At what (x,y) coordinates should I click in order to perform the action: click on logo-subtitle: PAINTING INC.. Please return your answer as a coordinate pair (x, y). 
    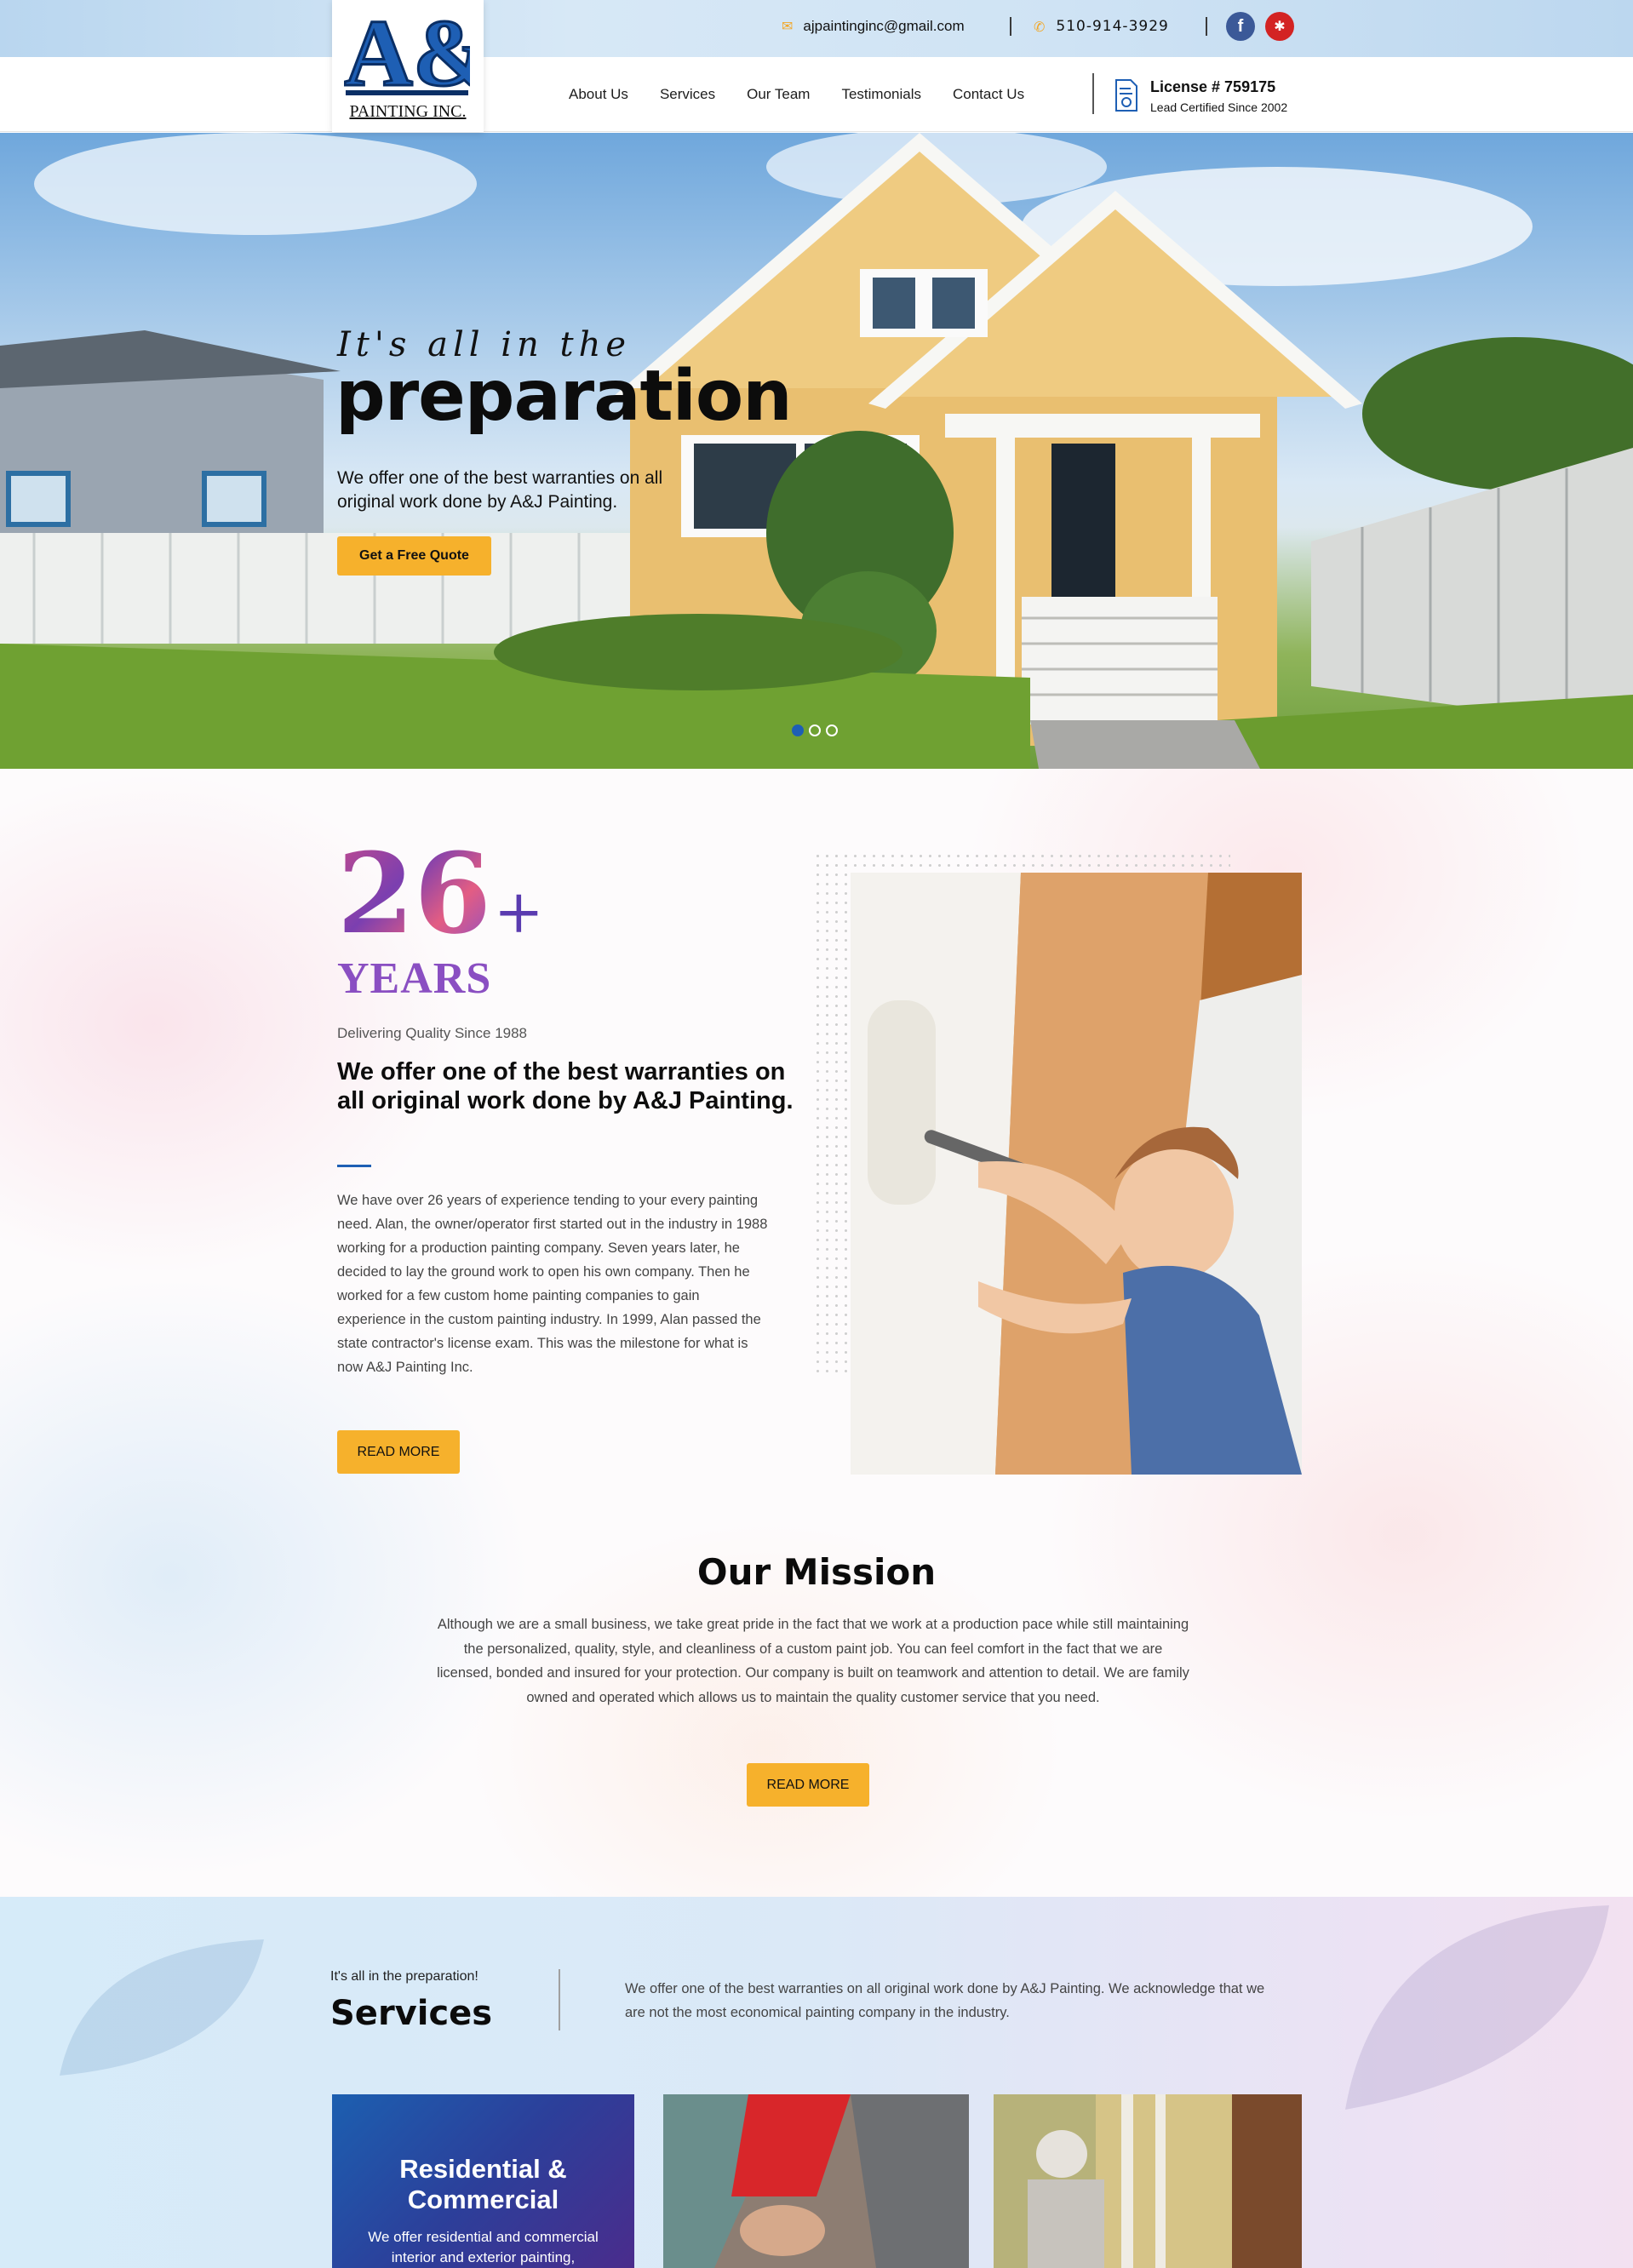
    Looking at the image, I should click on (408, 111).